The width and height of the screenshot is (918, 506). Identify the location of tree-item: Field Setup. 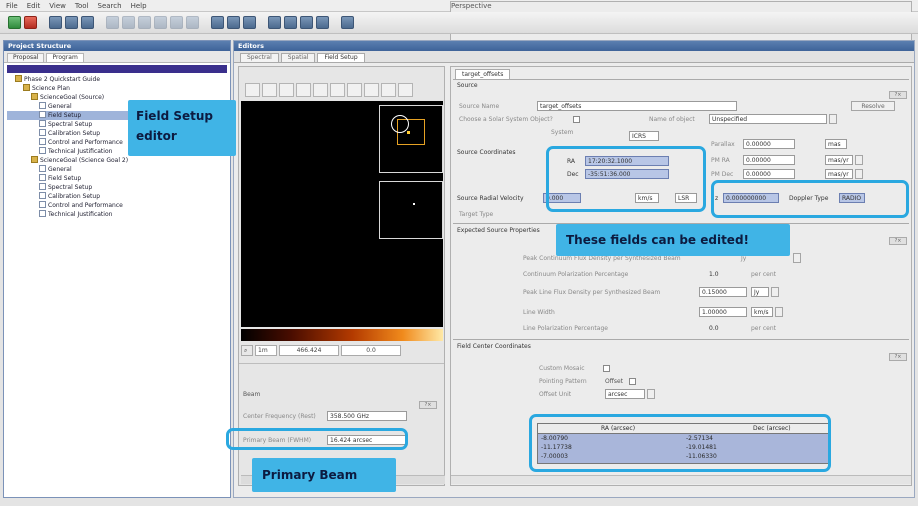
(118, 178).